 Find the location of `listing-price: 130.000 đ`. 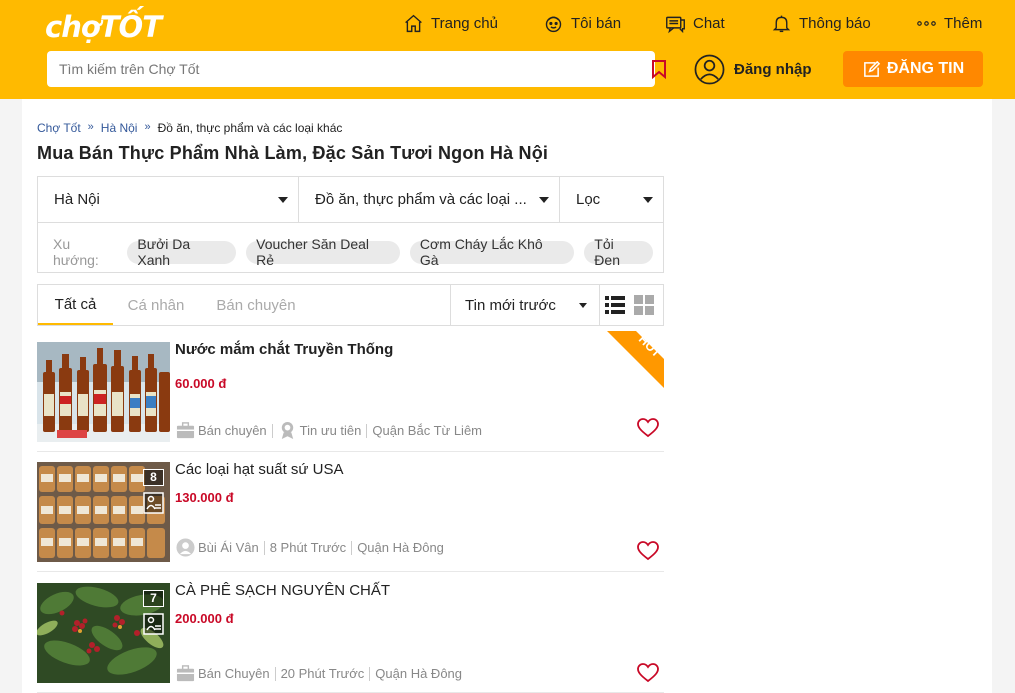

listing-price: 130.000 đ is located at coordinates (204, 497).